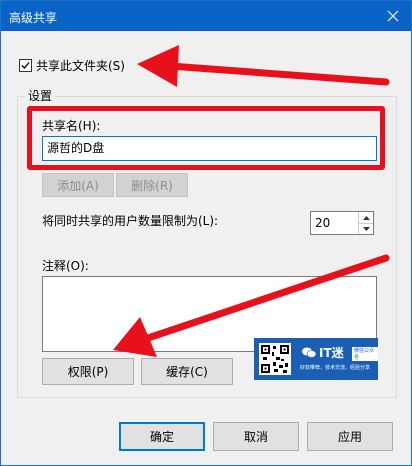  I want to click on watermark-brand-text: IT迷, so click(331, 353).